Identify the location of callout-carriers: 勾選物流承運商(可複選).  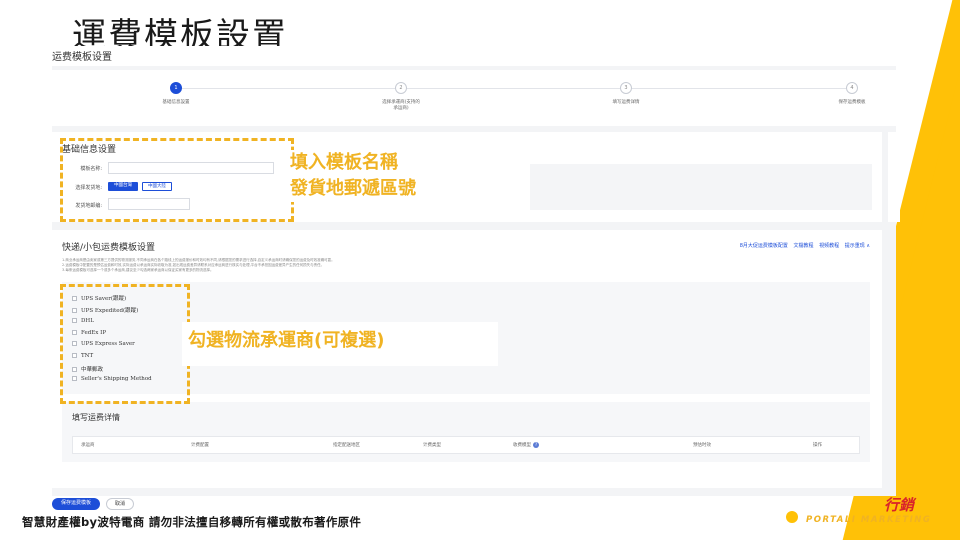
(340, 344).